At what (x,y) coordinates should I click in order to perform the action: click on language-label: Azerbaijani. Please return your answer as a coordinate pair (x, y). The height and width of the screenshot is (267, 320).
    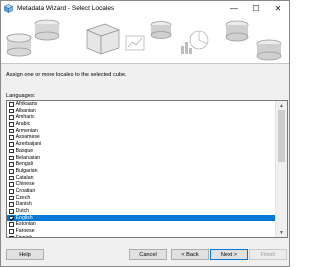
    Looking at the image, I should click on (28, 144).